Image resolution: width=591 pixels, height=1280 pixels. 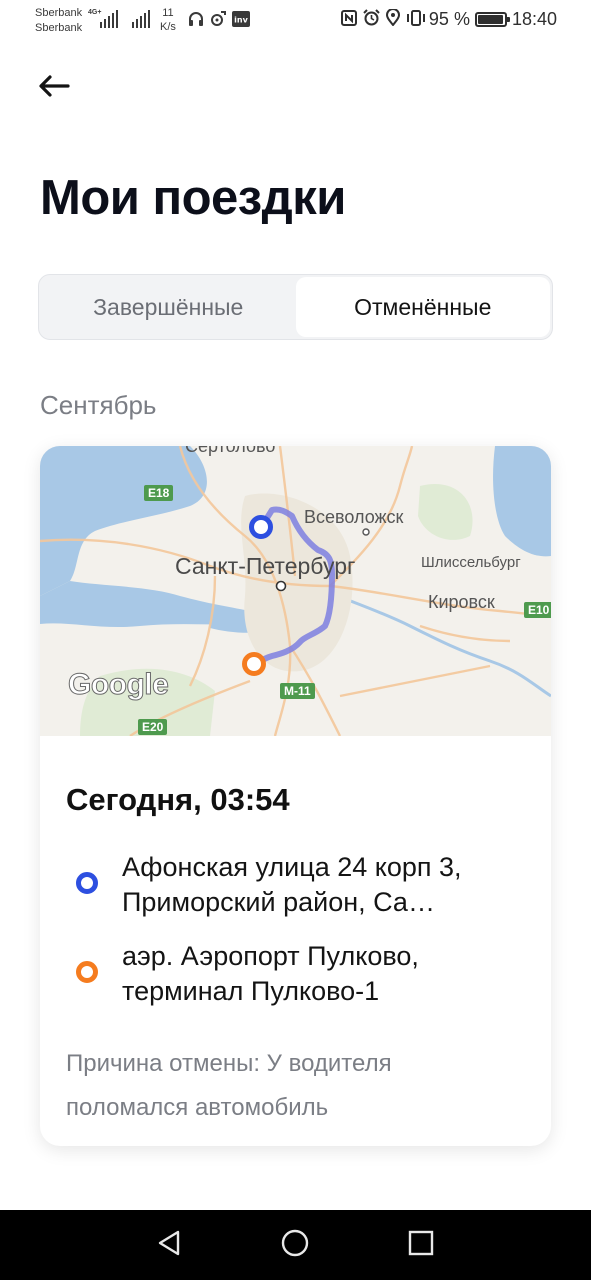 What do you see at coordinates (537, 610) in the screenshot?
I see `road-badge-e10: E10` at bounding box center [537, 610].